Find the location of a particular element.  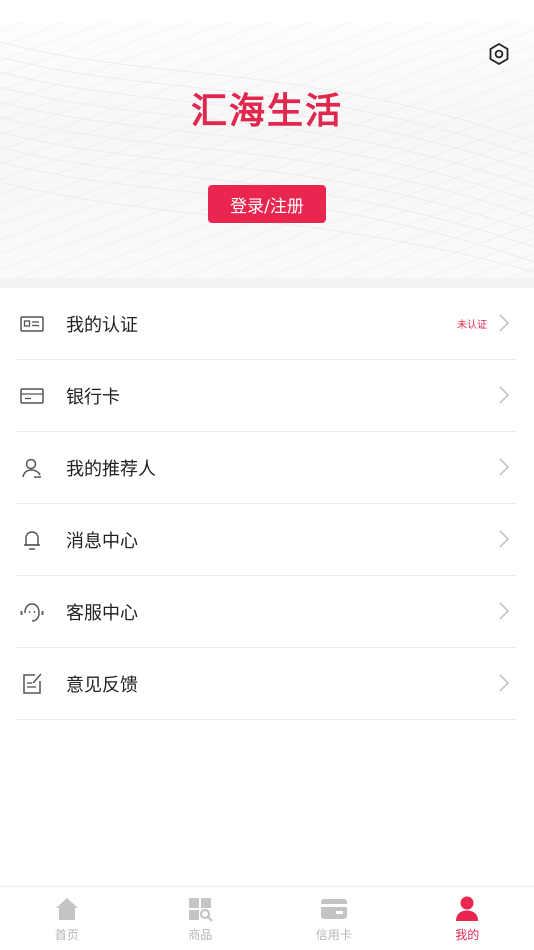

settings-icon is located at coordinates (499, 54).